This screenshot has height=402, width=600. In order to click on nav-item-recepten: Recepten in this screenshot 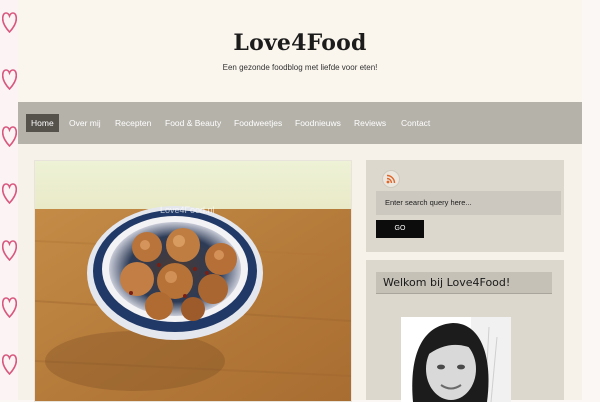, I will do `click(133, 123)`.